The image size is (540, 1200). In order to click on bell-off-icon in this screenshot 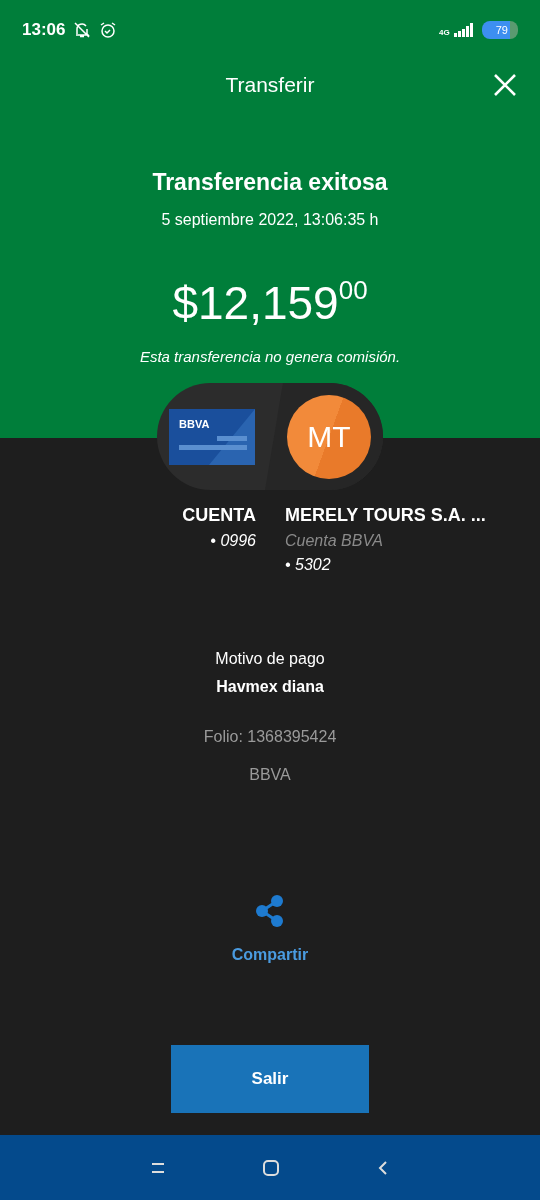, I will do `click(82, 30)`.